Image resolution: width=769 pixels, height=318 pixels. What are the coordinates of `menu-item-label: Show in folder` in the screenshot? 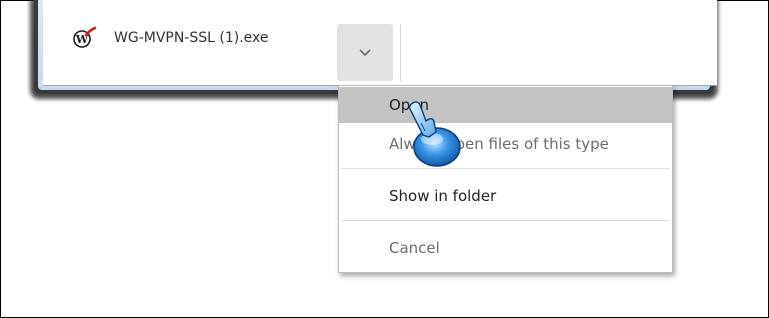 It's located at (443, 196).